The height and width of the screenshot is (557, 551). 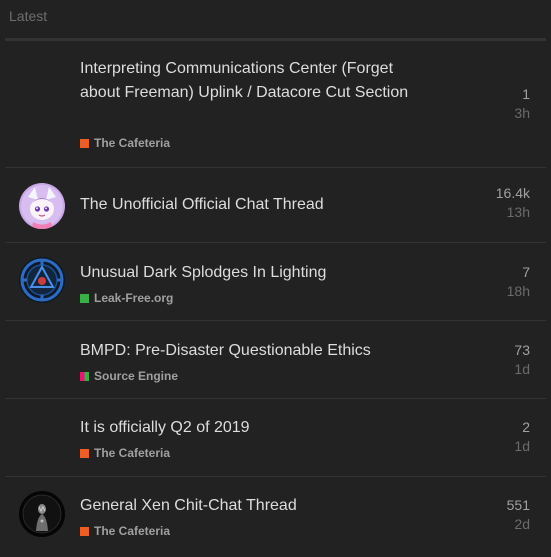 What do you see at coordinates (518, 505) in the screenshot?
I see `reply-count: 551` at bounding box center [518, 505].